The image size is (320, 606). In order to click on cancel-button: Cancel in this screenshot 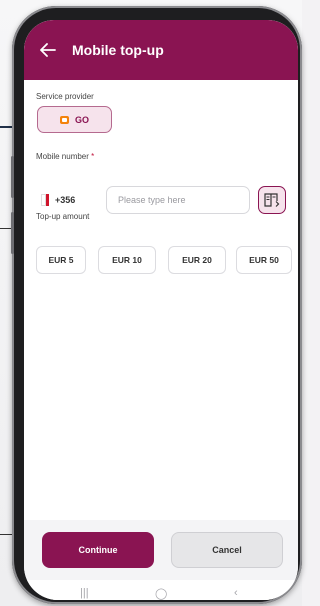, I will do `click(227, 550)`.